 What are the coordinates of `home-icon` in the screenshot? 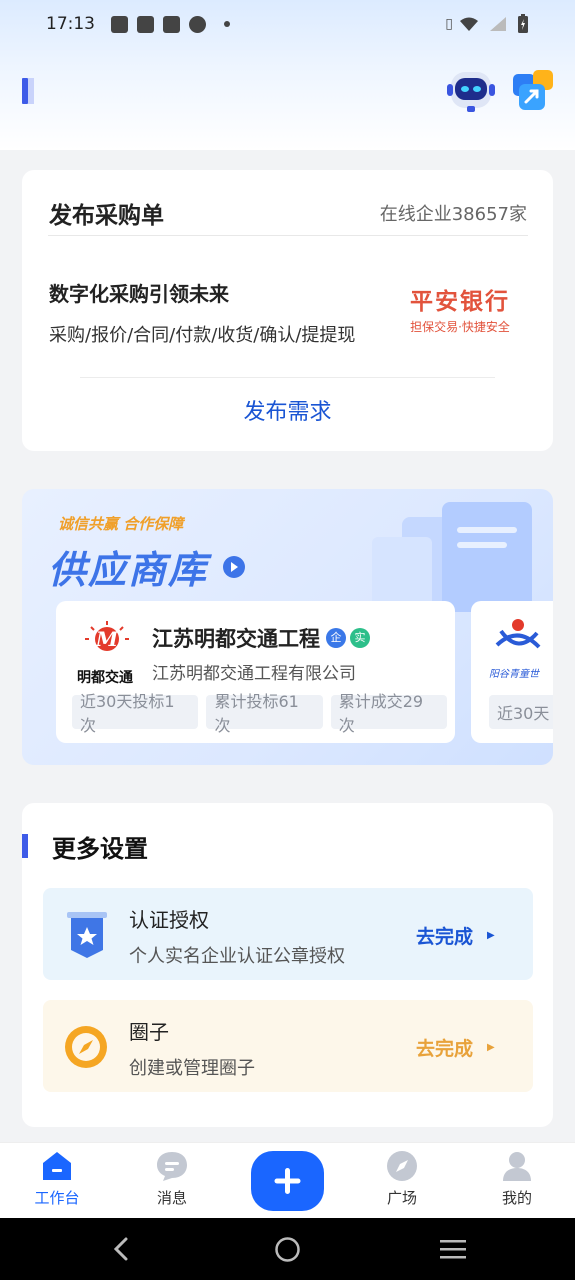 It's located at (57, 1166).